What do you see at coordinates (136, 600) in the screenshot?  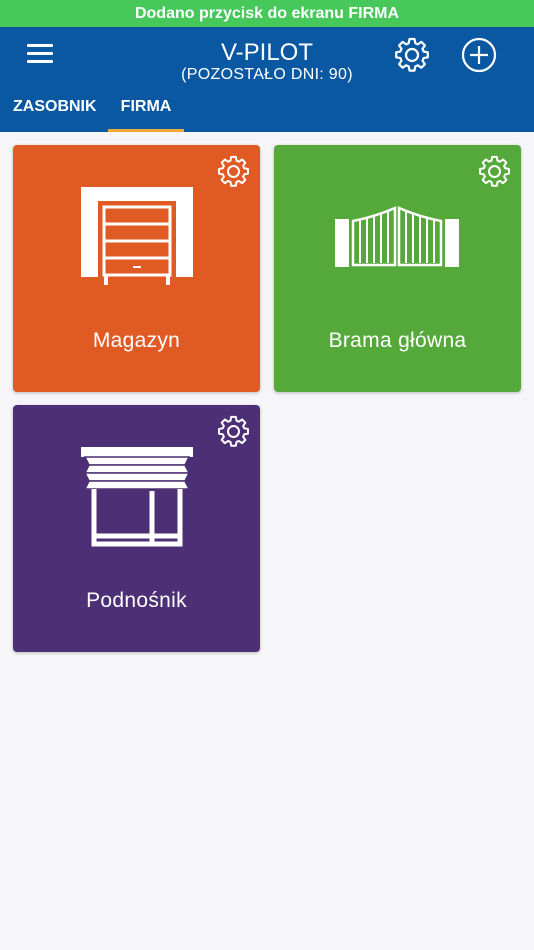 I see `tile-label: Podnośnik` at bounding box center [136, 600].